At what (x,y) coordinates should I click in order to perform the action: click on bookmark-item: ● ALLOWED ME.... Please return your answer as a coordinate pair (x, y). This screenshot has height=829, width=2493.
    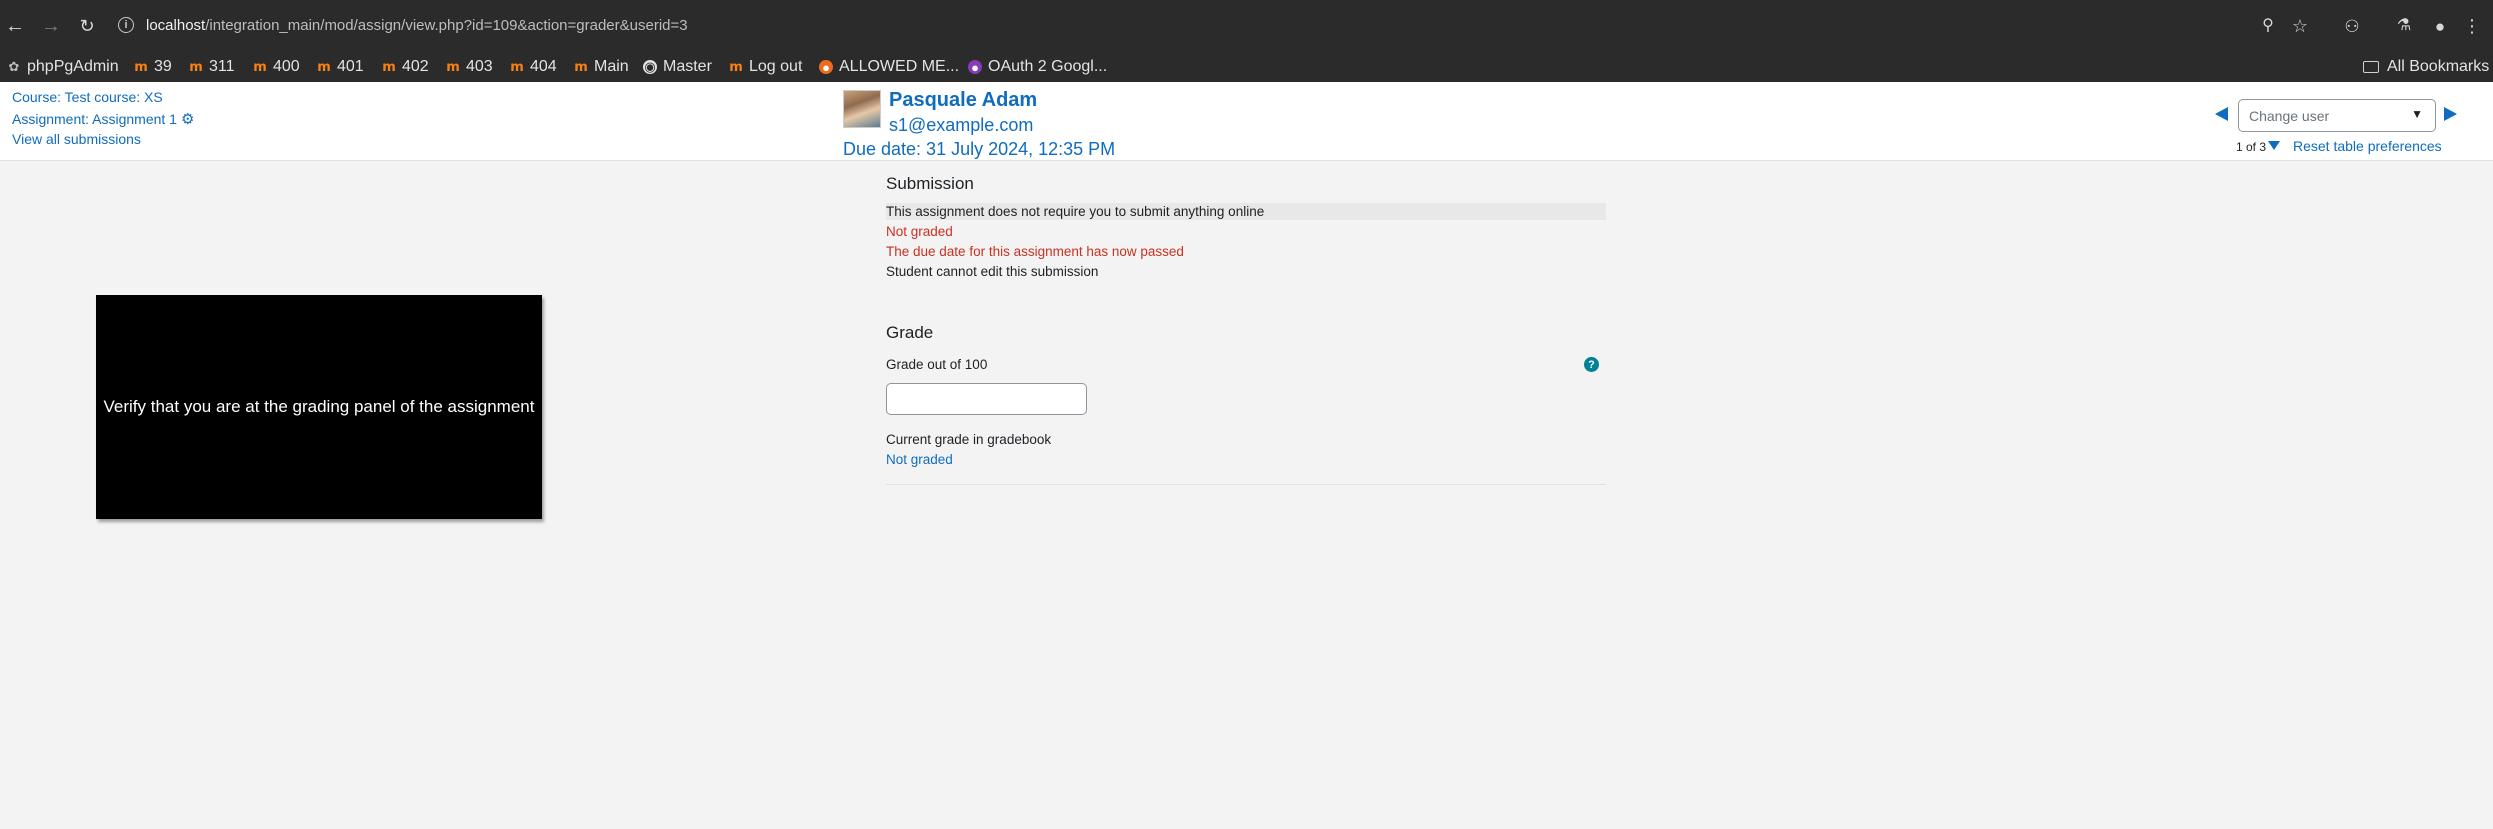
    Looking at the image, I should click on (889, 67).